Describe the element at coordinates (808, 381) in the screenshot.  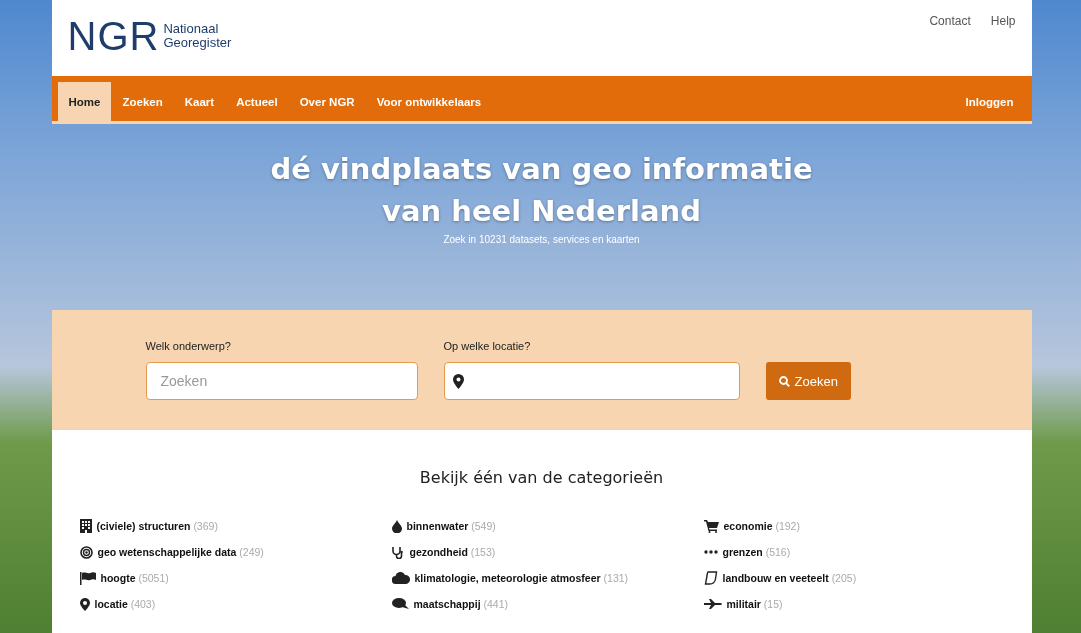
I see `search-button: Zoeken` at that location.